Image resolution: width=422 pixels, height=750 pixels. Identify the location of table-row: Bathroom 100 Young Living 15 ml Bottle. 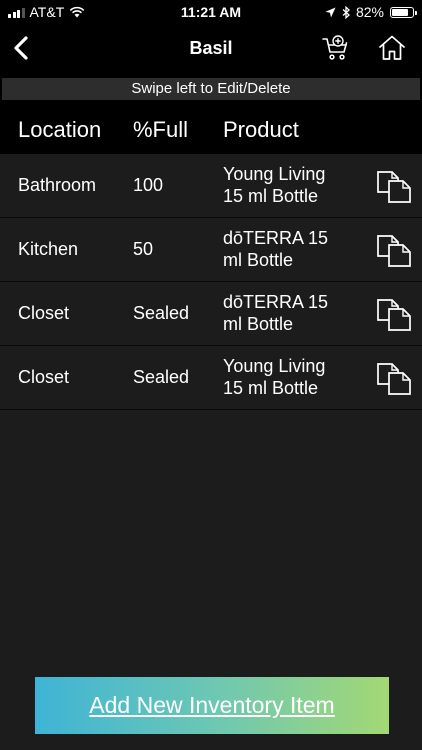
(211, 186).